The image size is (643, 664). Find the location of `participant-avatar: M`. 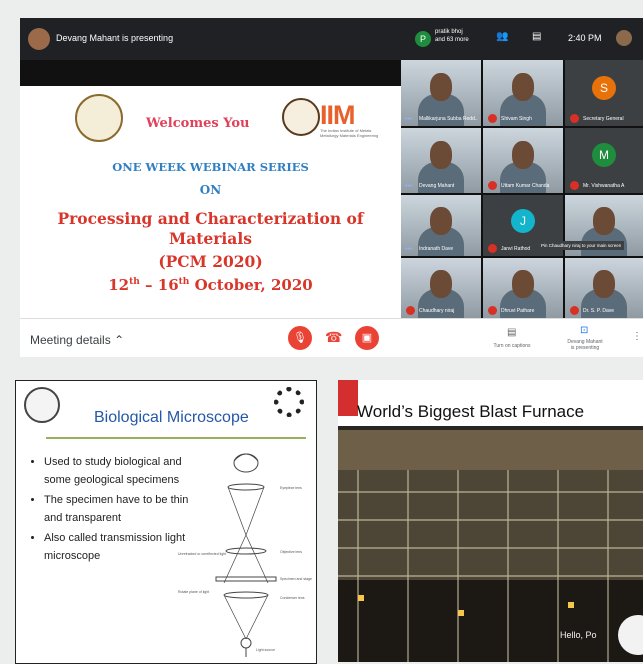

participant-avatar: M is located at coordinates (604, 155).